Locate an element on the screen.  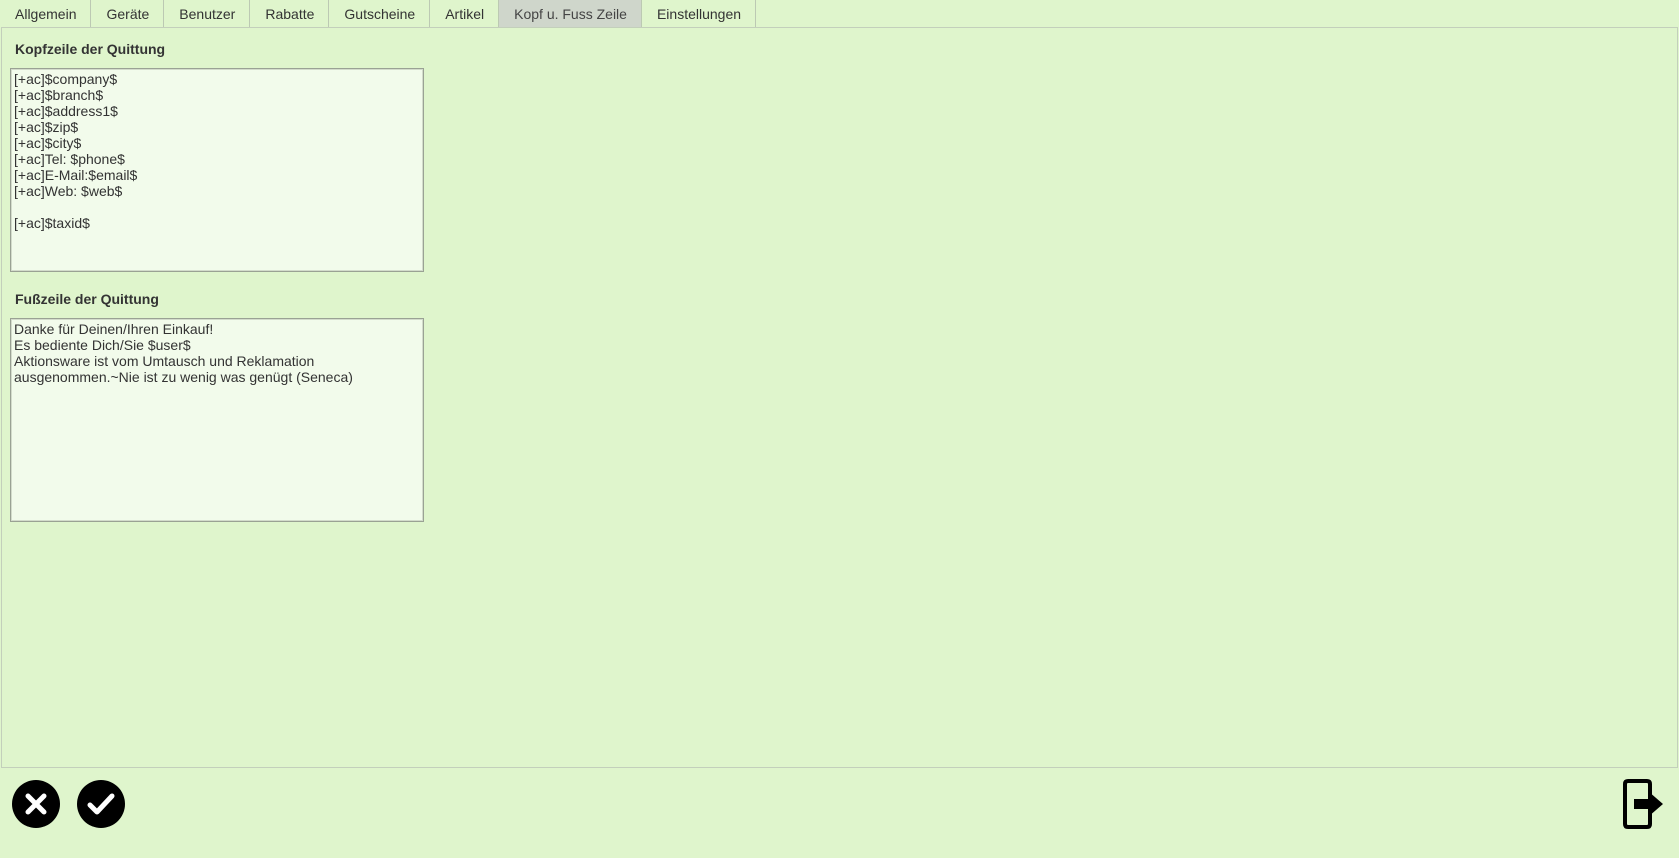
exit-button is located at coordinates (1644, 804).